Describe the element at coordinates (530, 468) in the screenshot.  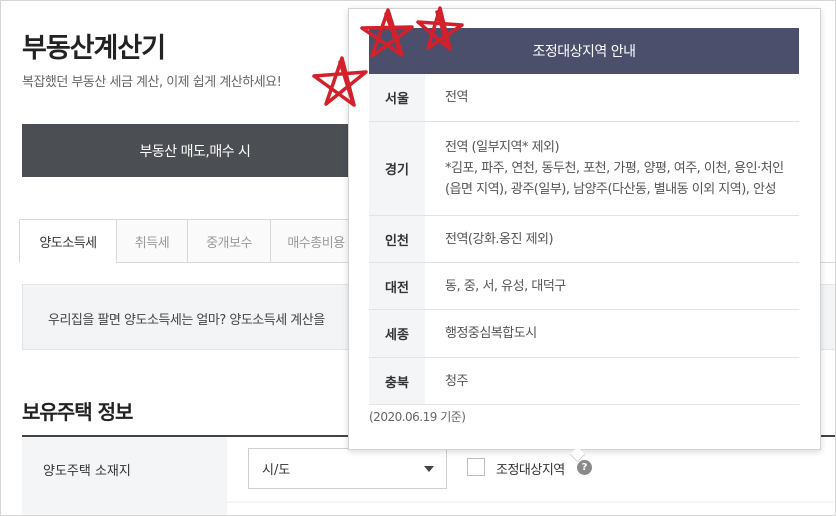
I see `adjustment-area-label: 조정대상지역` at that location.